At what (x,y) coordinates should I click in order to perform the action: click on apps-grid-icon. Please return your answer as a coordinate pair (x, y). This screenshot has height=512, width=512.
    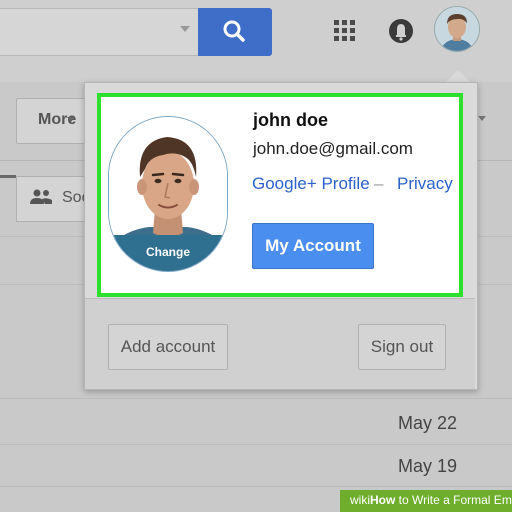
    Looking at the image, I should click on (345, 31).